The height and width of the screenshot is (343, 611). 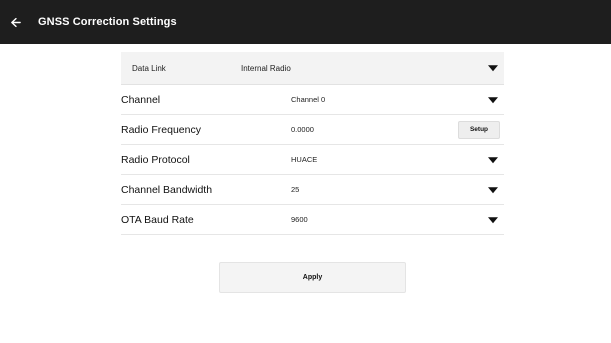 I want to click on data-link-label: Data Link, so click(x=149, y=68).